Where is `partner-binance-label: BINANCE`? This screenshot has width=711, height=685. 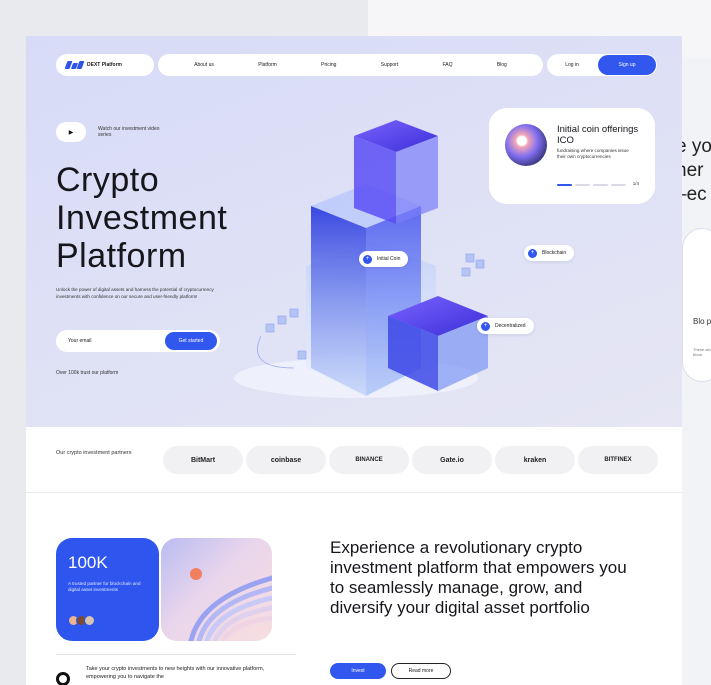
partner-binance-label: BINANCE is located at coordinates (369, 460).